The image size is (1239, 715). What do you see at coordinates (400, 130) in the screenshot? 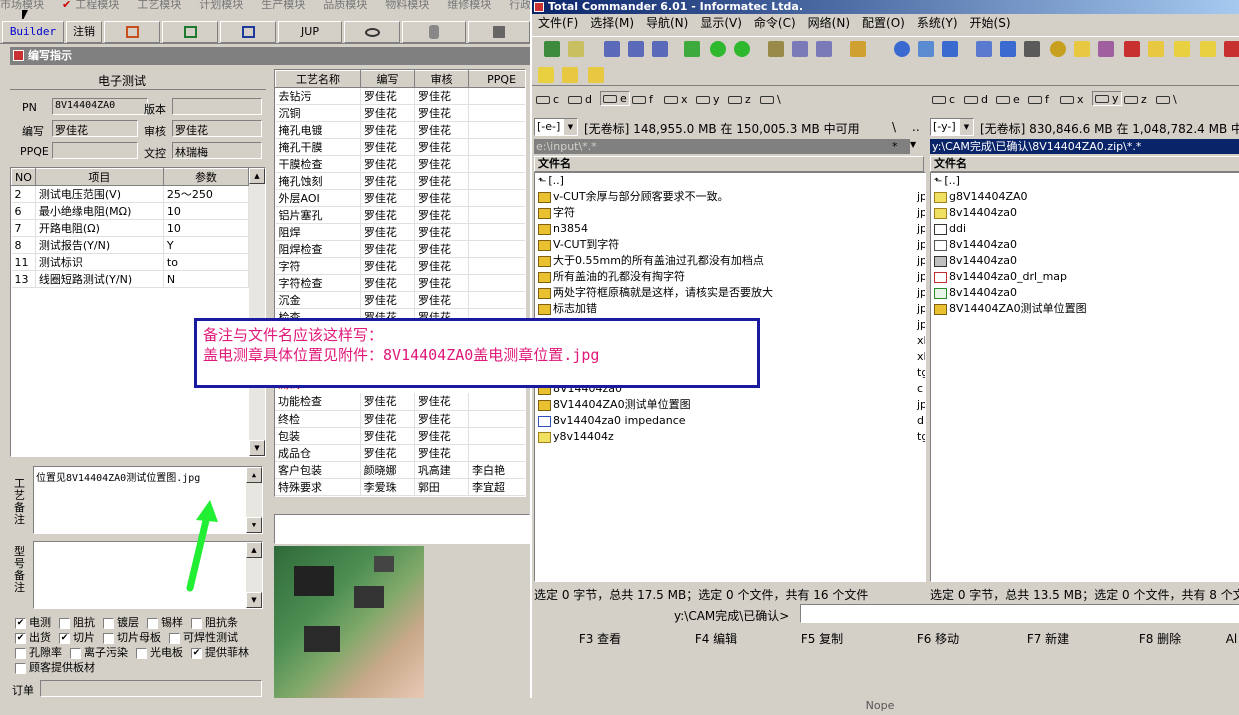
I see `table-row: 掩孔电镀 罗佳花 罗佳花` at bounding box center [400, 130].